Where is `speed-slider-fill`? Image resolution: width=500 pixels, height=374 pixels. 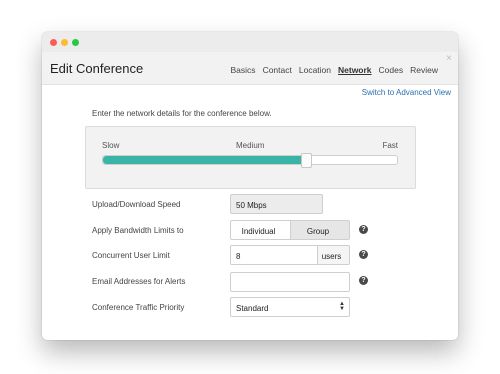 speed-slider-fill is located at coordinates (204, 160).